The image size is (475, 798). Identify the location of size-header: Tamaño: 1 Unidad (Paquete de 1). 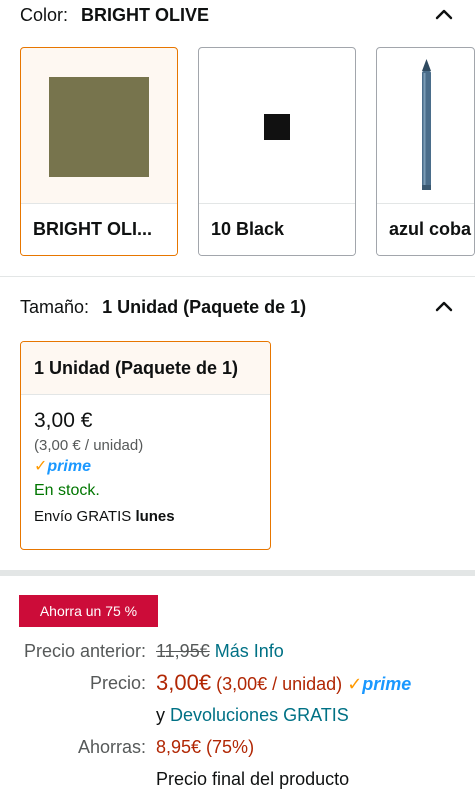
(237, 307).